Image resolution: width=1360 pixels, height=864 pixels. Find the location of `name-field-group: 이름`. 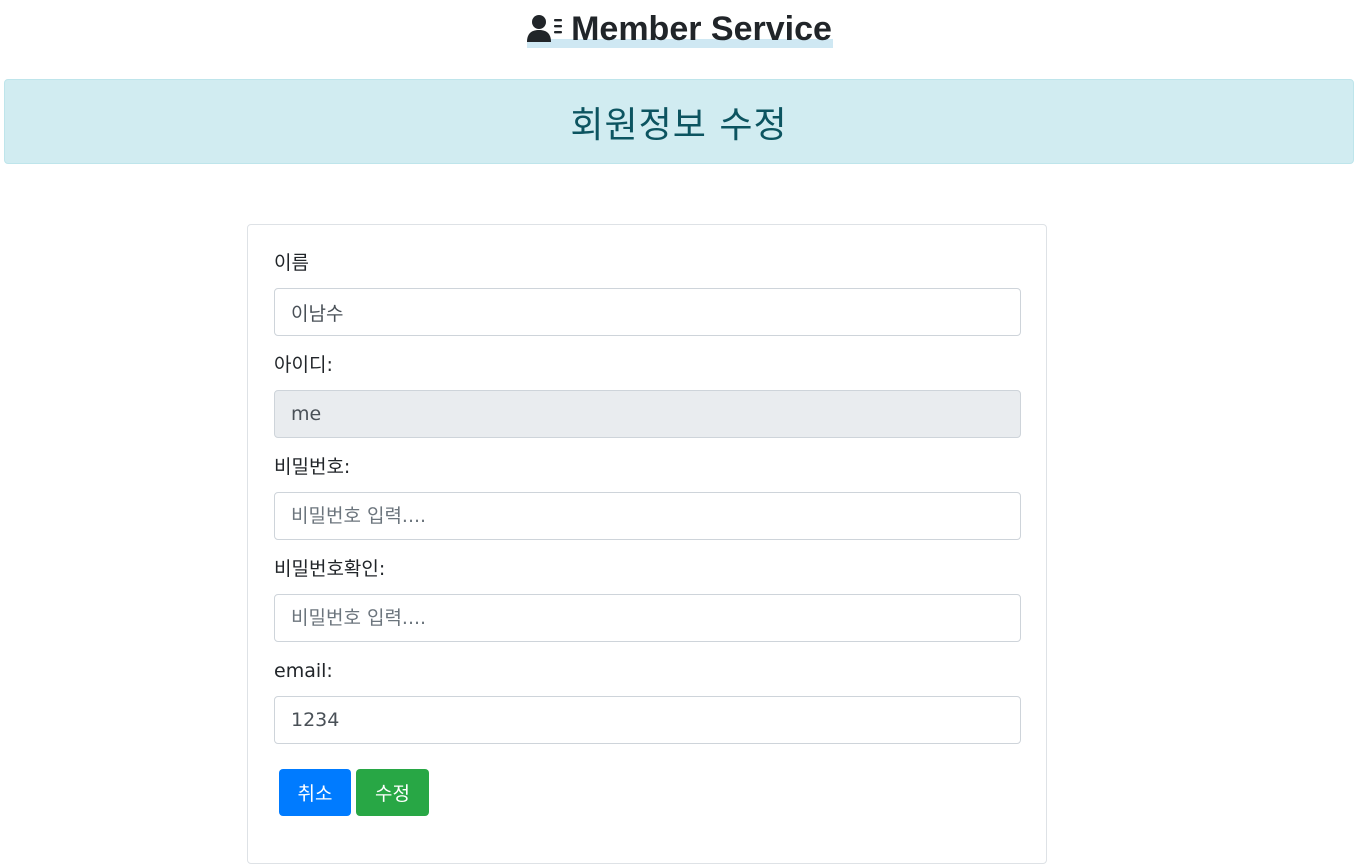

name-field-group: 이름 is located at coordinates (647, 292).